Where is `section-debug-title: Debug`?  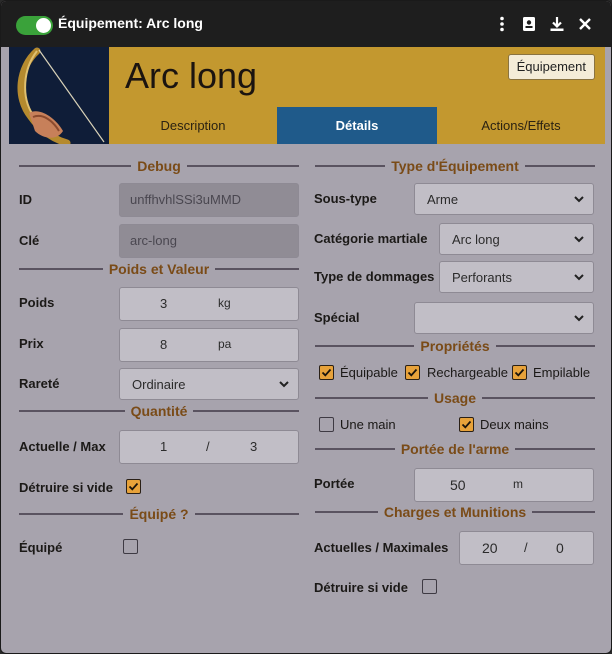 section-debug-title: Debug is located at coordinates (159, 166).